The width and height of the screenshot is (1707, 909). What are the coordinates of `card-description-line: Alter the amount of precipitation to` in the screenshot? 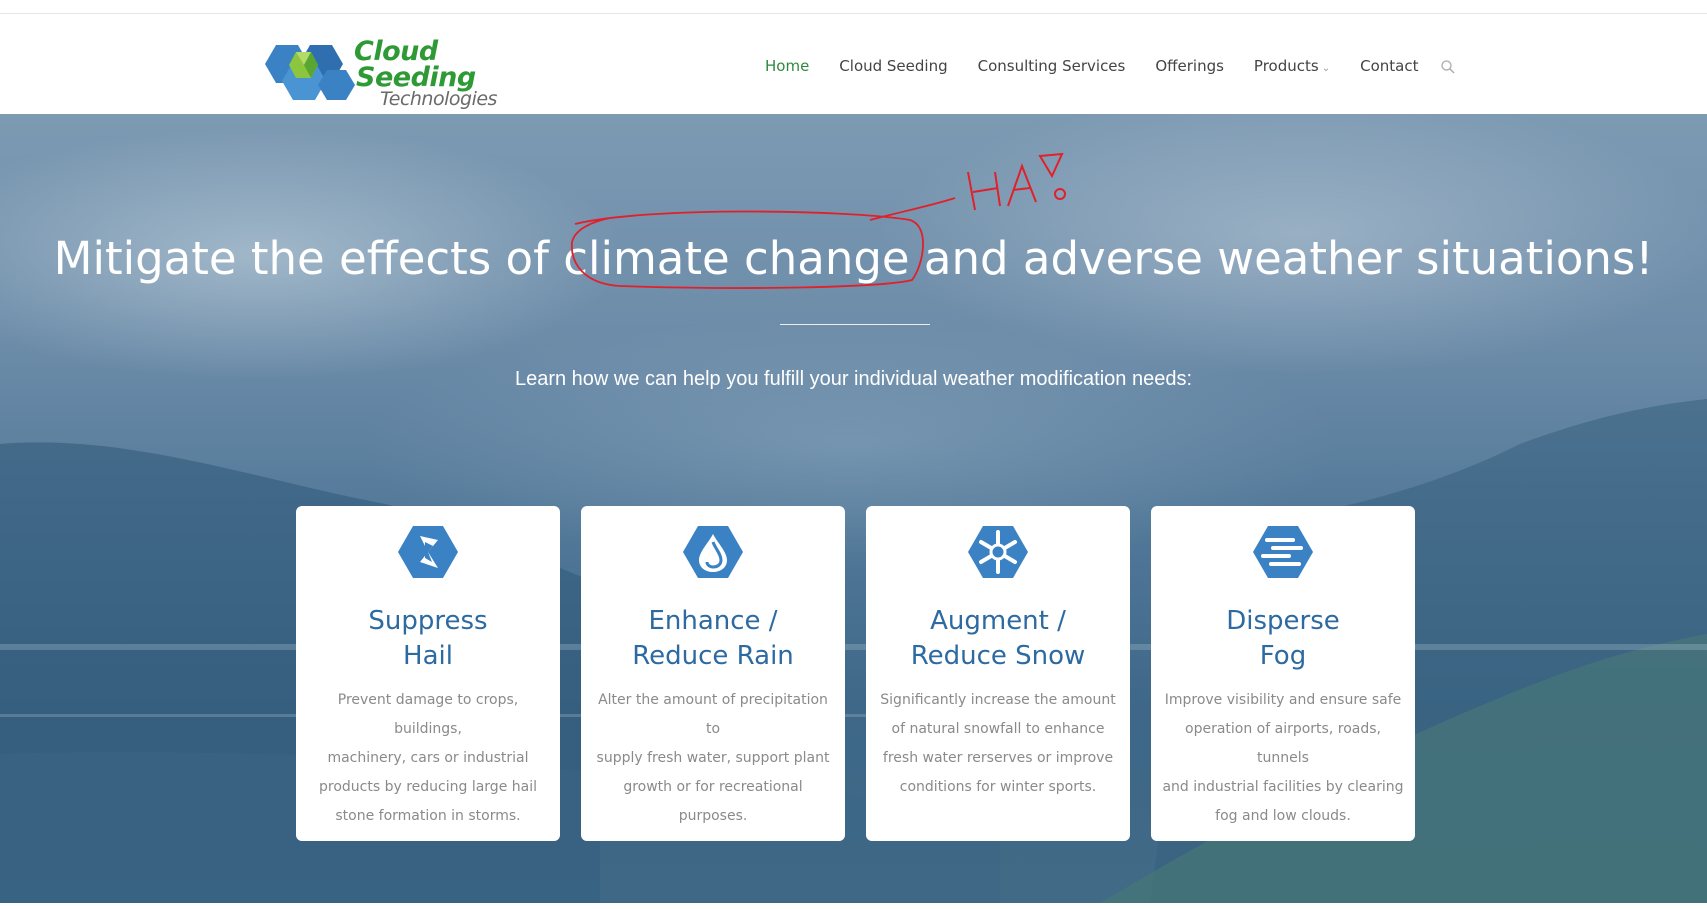 It's located at (713, 714).